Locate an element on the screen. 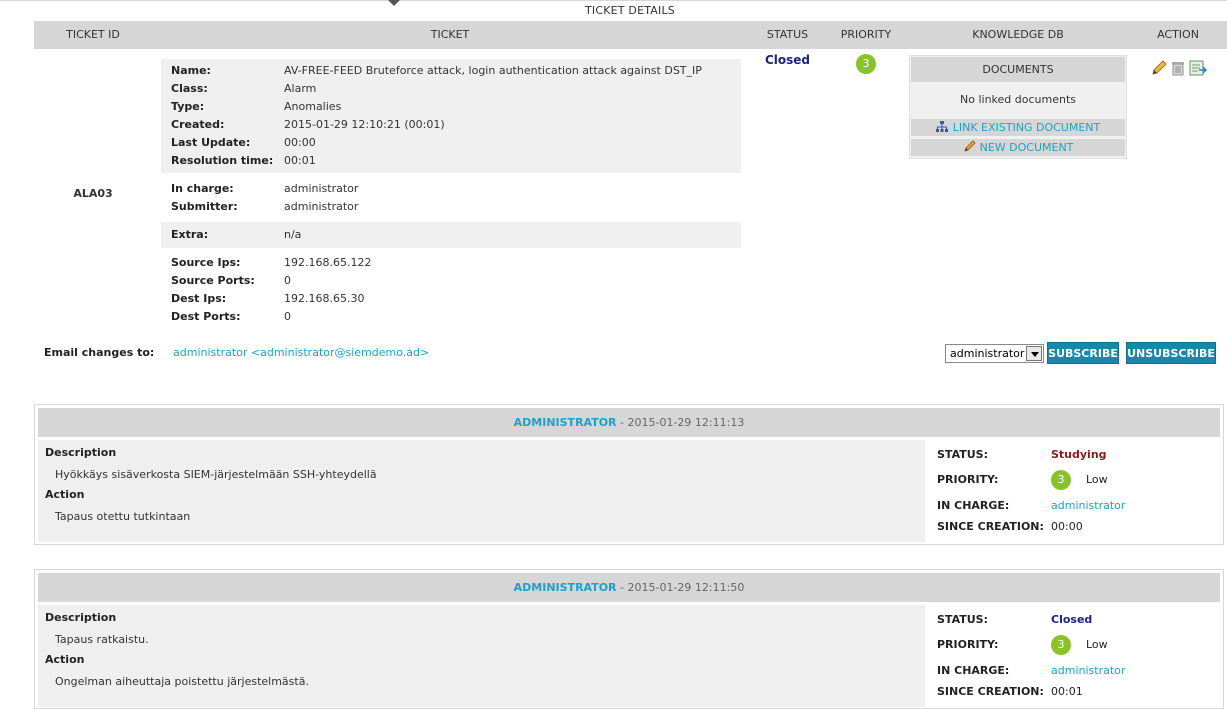  export-icon is located at coordinates (1198, 68).